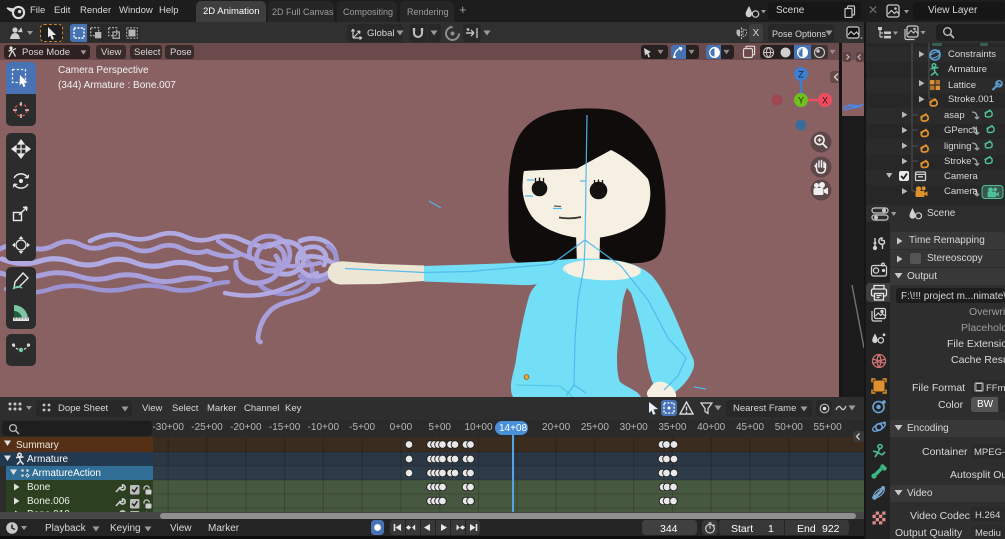  What do you see at coordinates (825, 100) in the screenshot?
I see `svg-text: X` at bounding box center [825, 100].